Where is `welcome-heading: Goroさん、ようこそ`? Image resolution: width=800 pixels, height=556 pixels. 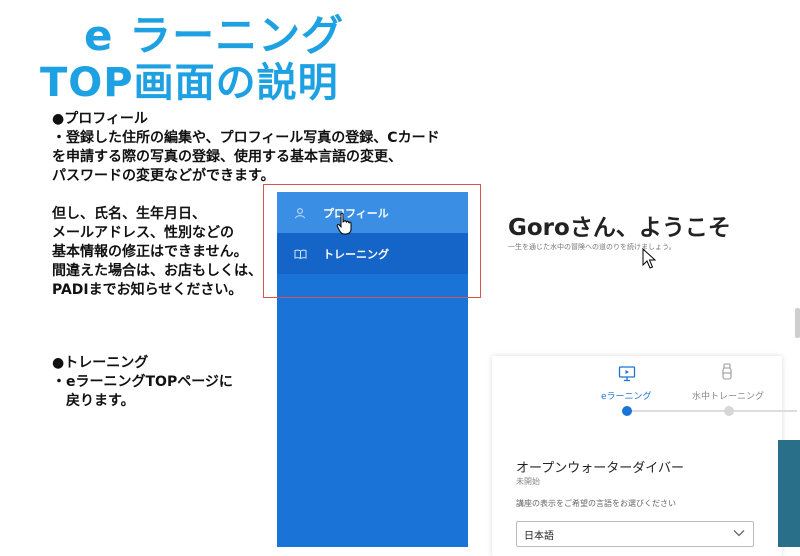 welcome-heading: Goroさん、ようこそ is located at coordinates (619, 228).